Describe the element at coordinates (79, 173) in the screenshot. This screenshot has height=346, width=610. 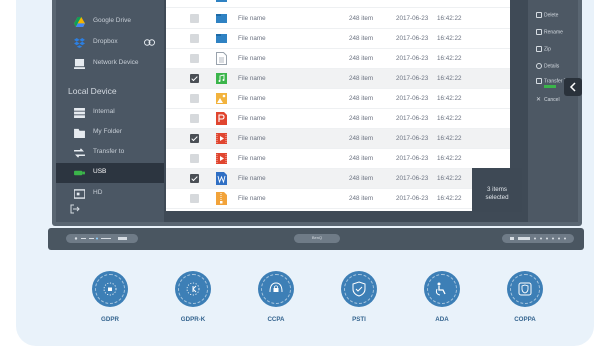
I see `usb-icon` at that location.